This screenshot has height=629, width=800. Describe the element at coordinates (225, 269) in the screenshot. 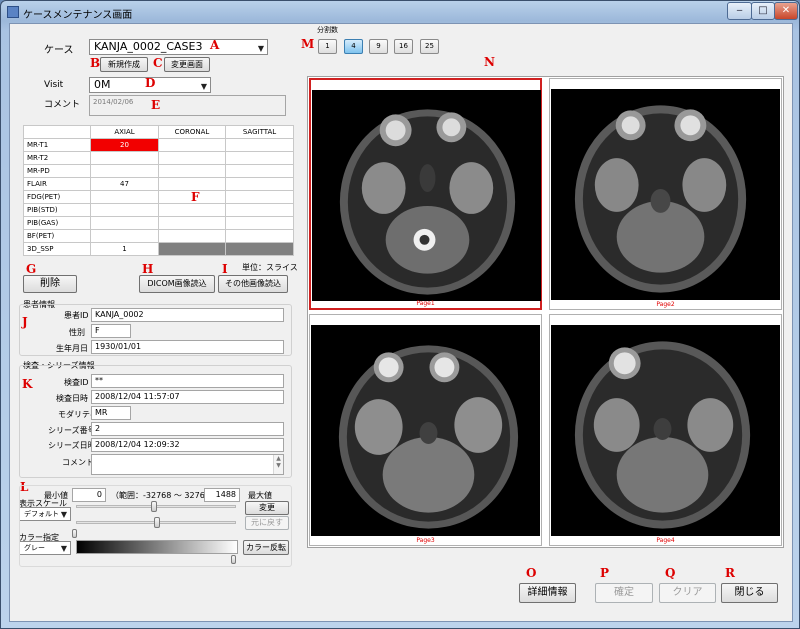

I see `marker-i: I` at that location.